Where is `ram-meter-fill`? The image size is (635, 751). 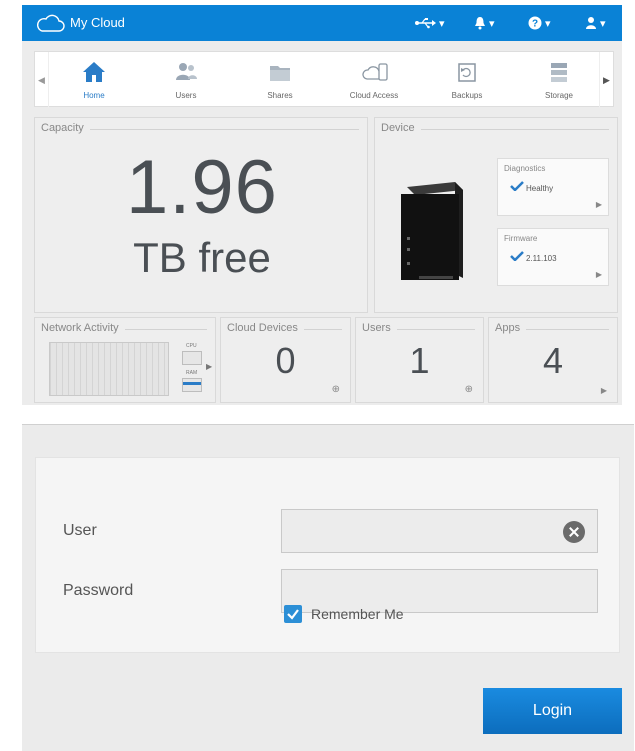
ram-meter-fill is located at coordinates (192, 383).